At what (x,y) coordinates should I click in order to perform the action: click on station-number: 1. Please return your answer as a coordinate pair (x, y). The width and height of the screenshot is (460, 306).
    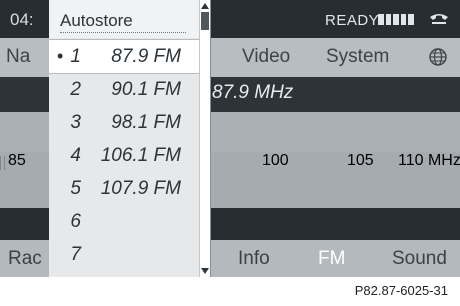
    Looking at the image, I should click on (75, 56).